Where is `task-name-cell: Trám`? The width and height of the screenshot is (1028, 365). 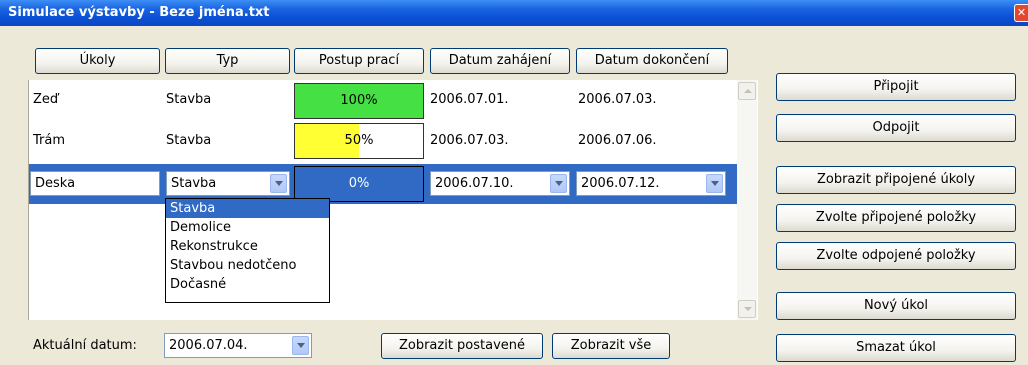
task-name-cell: Trám is located at coordinates (49, 141).